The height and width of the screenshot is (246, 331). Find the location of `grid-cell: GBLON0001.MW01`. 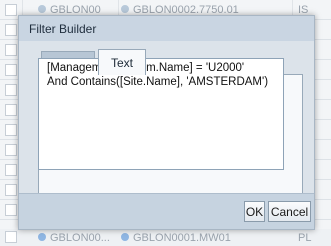

grid-cell: GBLON0001.MW01 is located at coordinates (176, 238).